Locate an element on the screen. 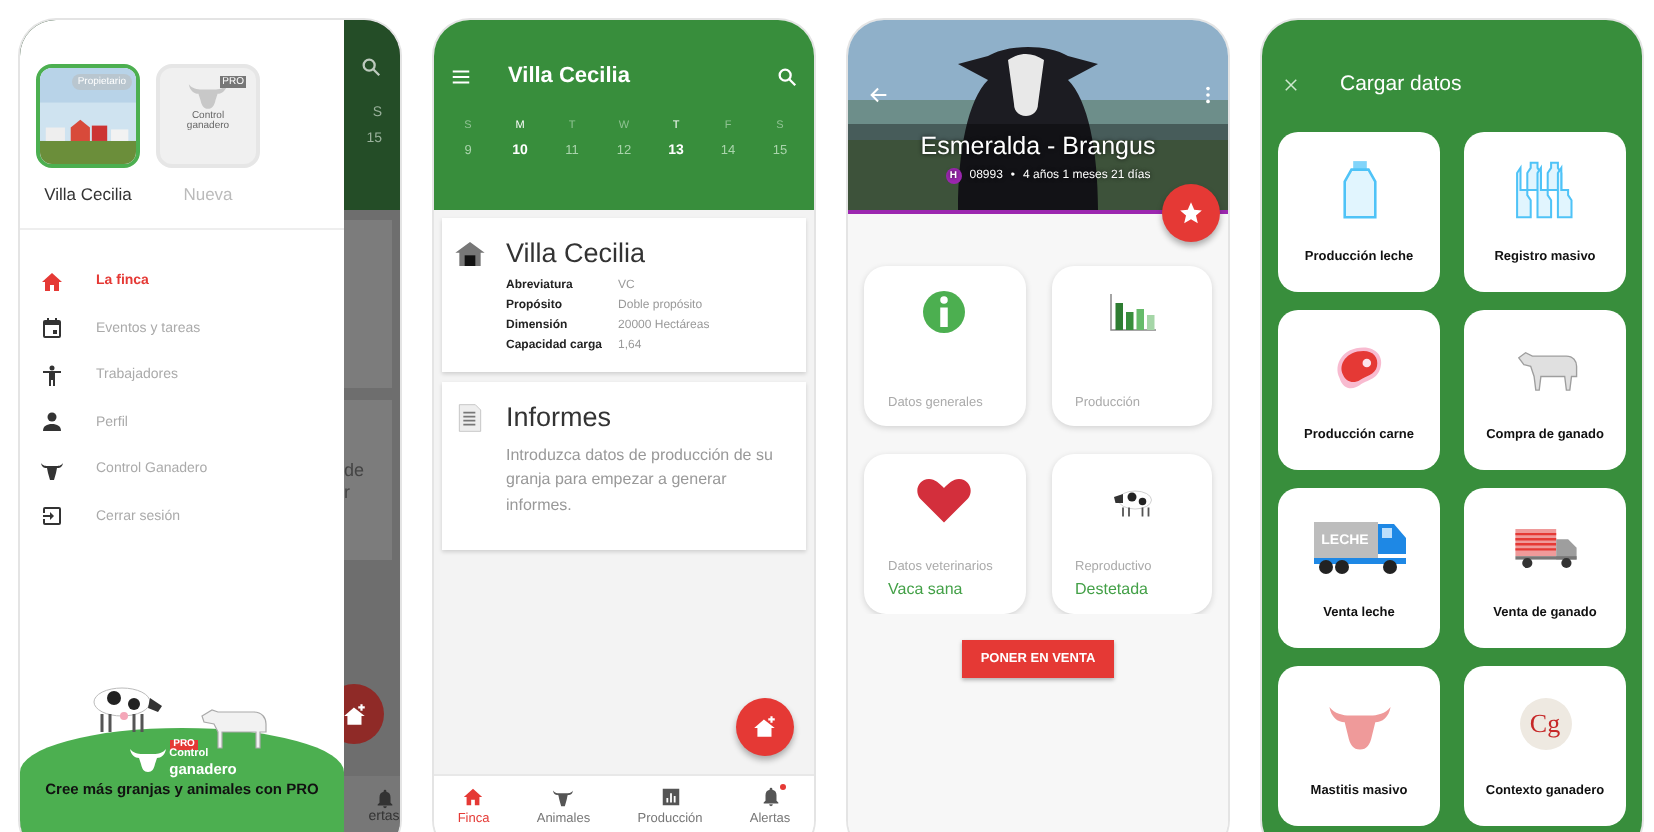 The image size is (1654, 832). animal-name: Esmeralda - Brangus is located at coordinates (1038, 146).